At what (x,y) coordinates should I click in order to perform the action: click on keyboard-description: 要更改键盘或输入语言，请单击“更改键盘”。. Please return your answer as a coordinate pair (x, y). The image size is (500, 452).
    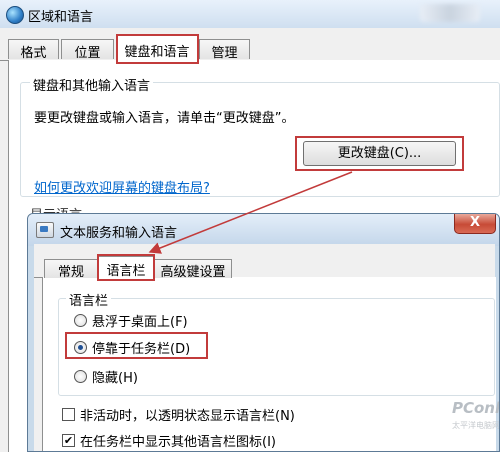
    Looking at the image, I should click on (164, 118).